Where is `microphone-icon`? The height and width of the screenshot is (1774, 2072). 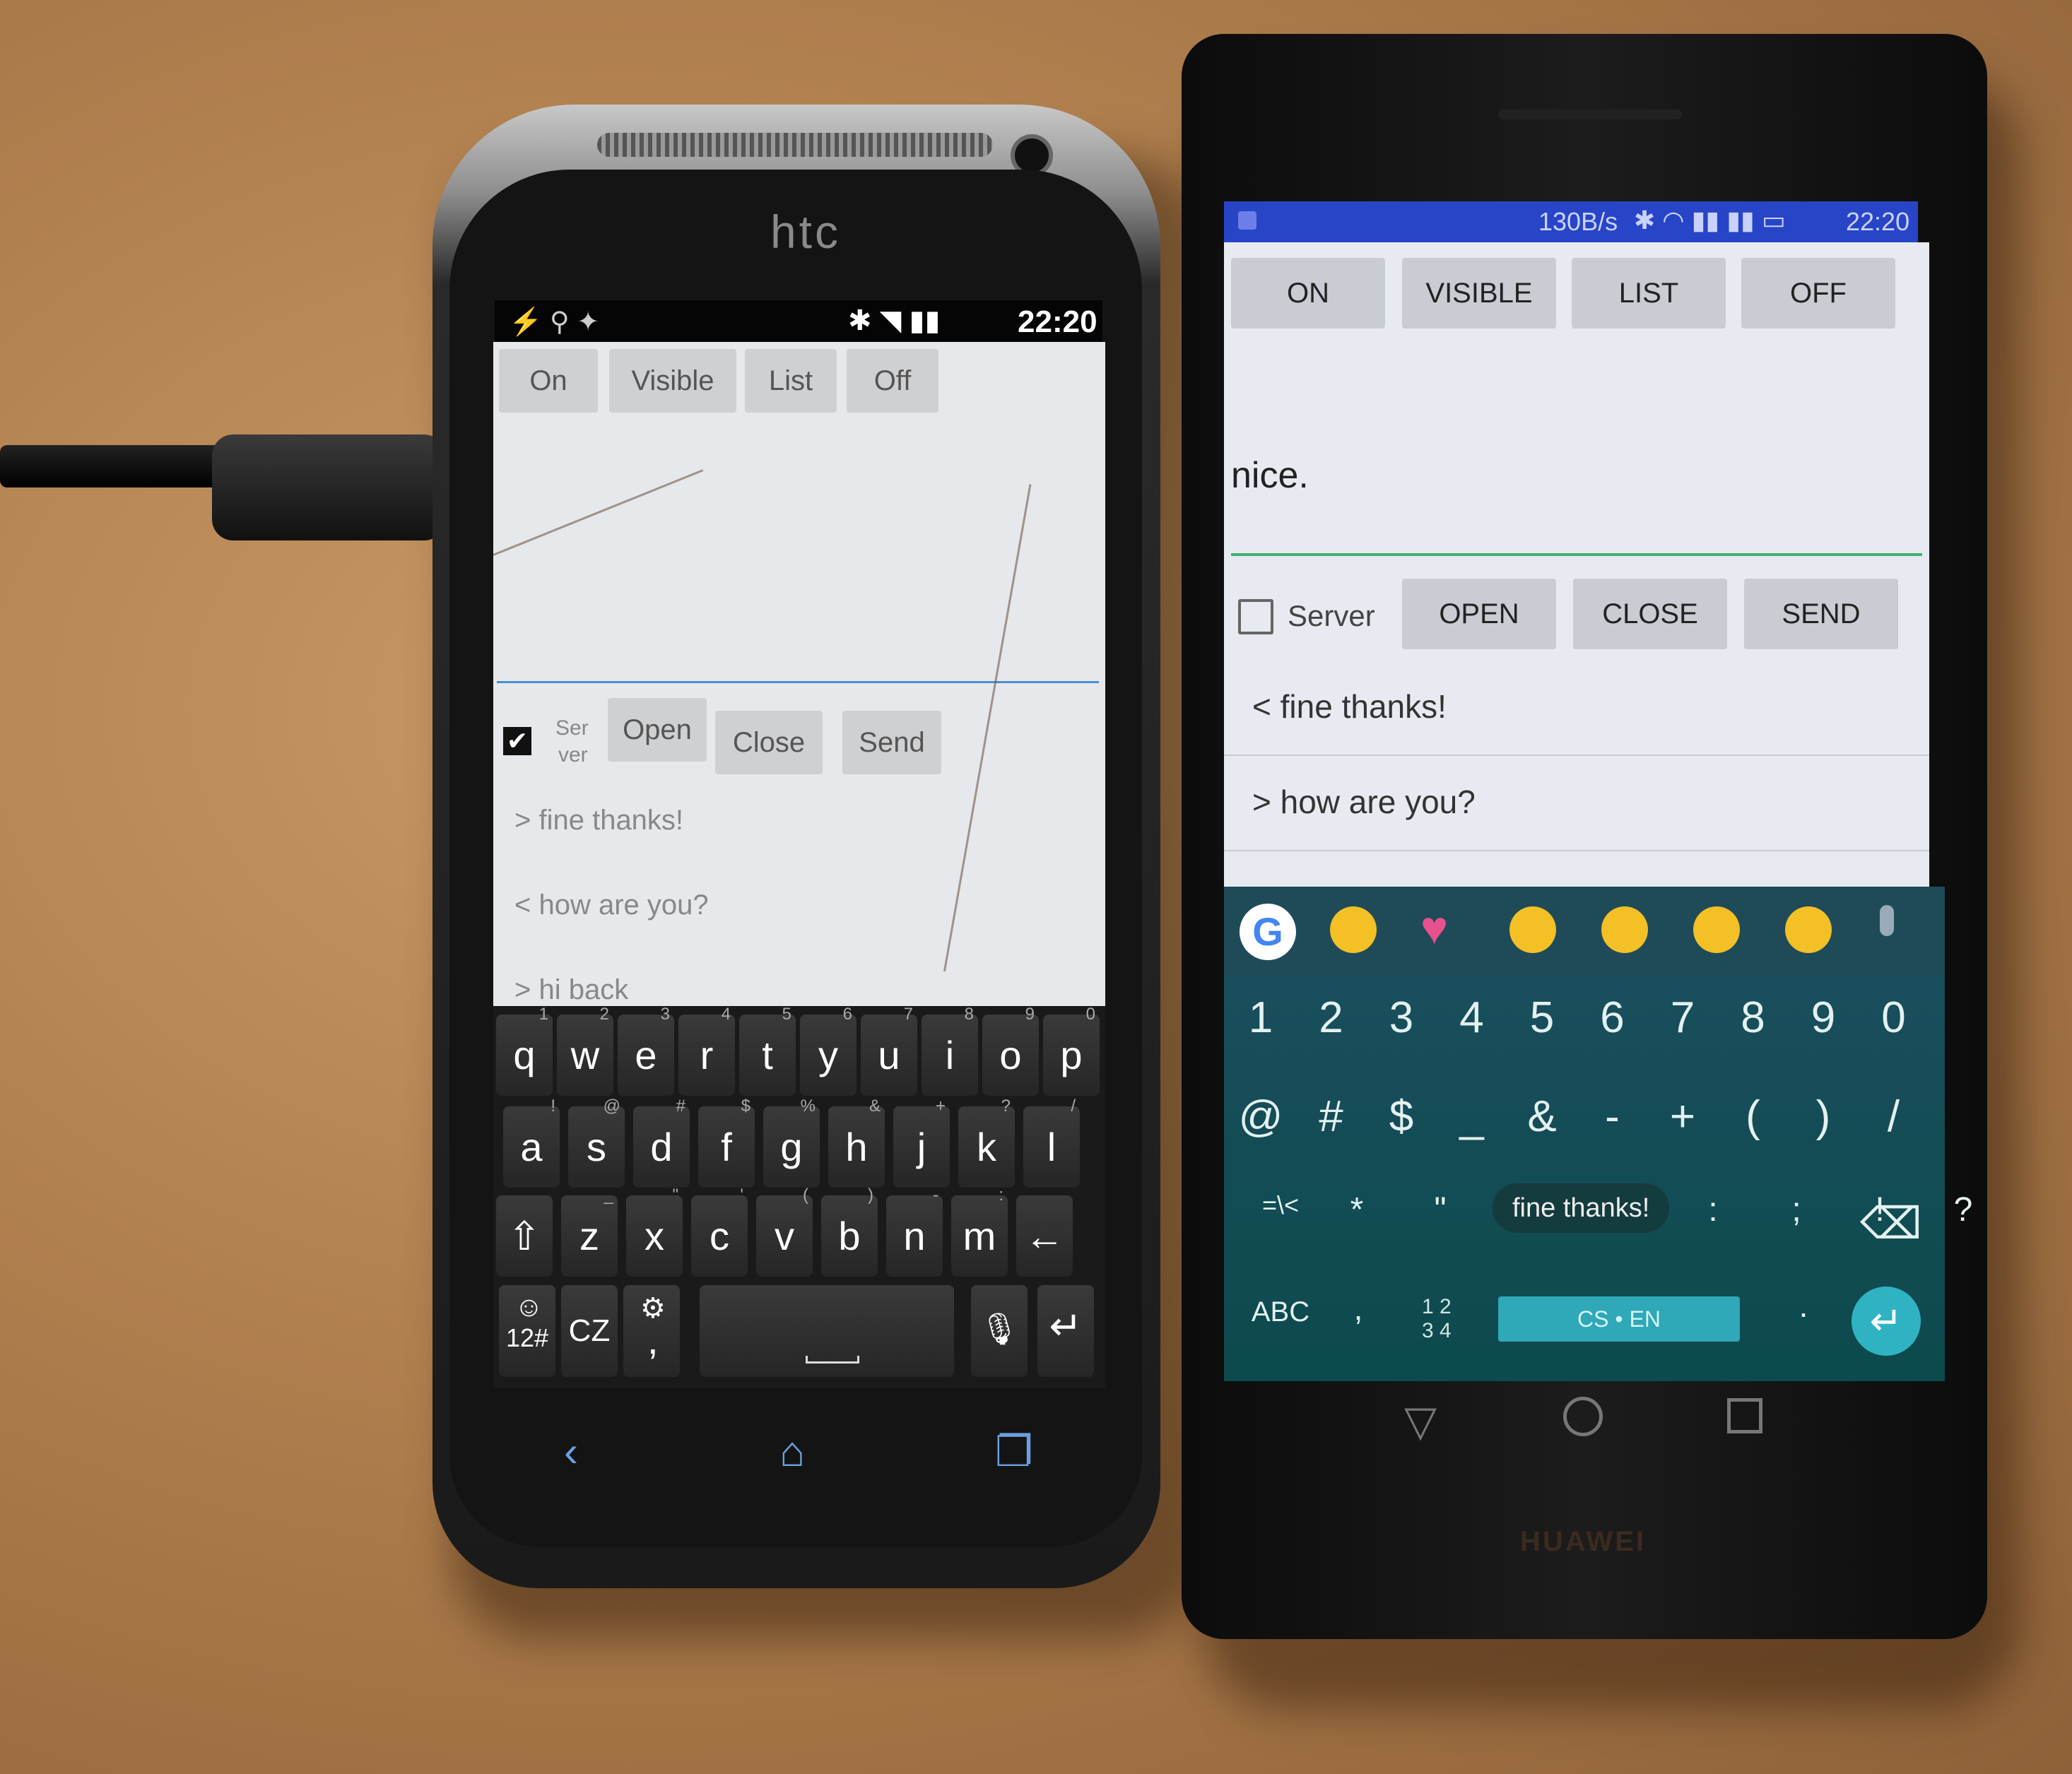
microphone-icon is located at coordinates (1887, 921).